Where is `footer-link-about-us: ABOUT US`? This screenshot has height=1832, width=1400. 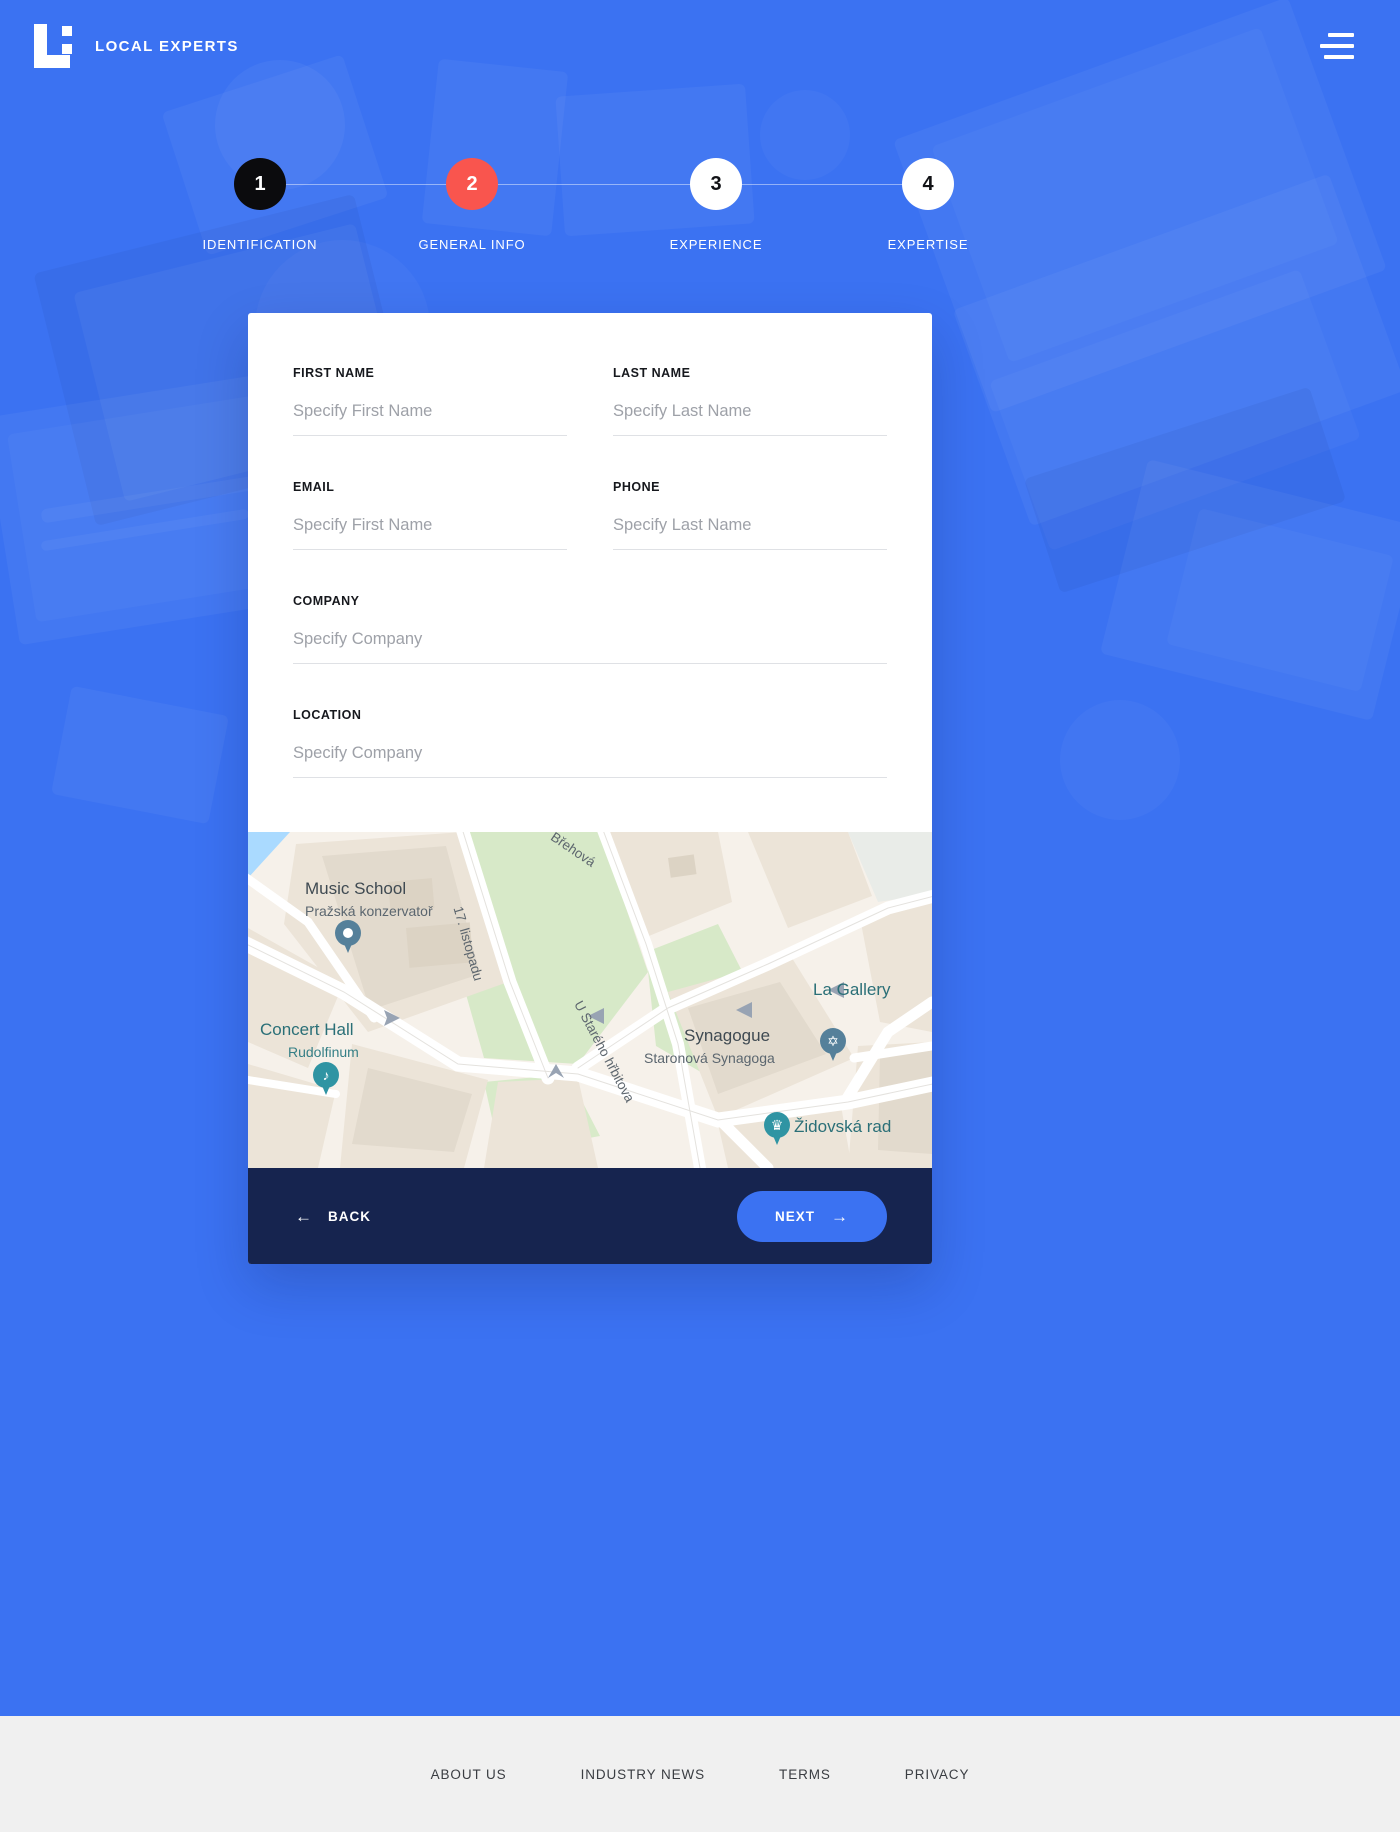
footer-link-about-us: ABOUT US is located at coordinates (469, 1774).